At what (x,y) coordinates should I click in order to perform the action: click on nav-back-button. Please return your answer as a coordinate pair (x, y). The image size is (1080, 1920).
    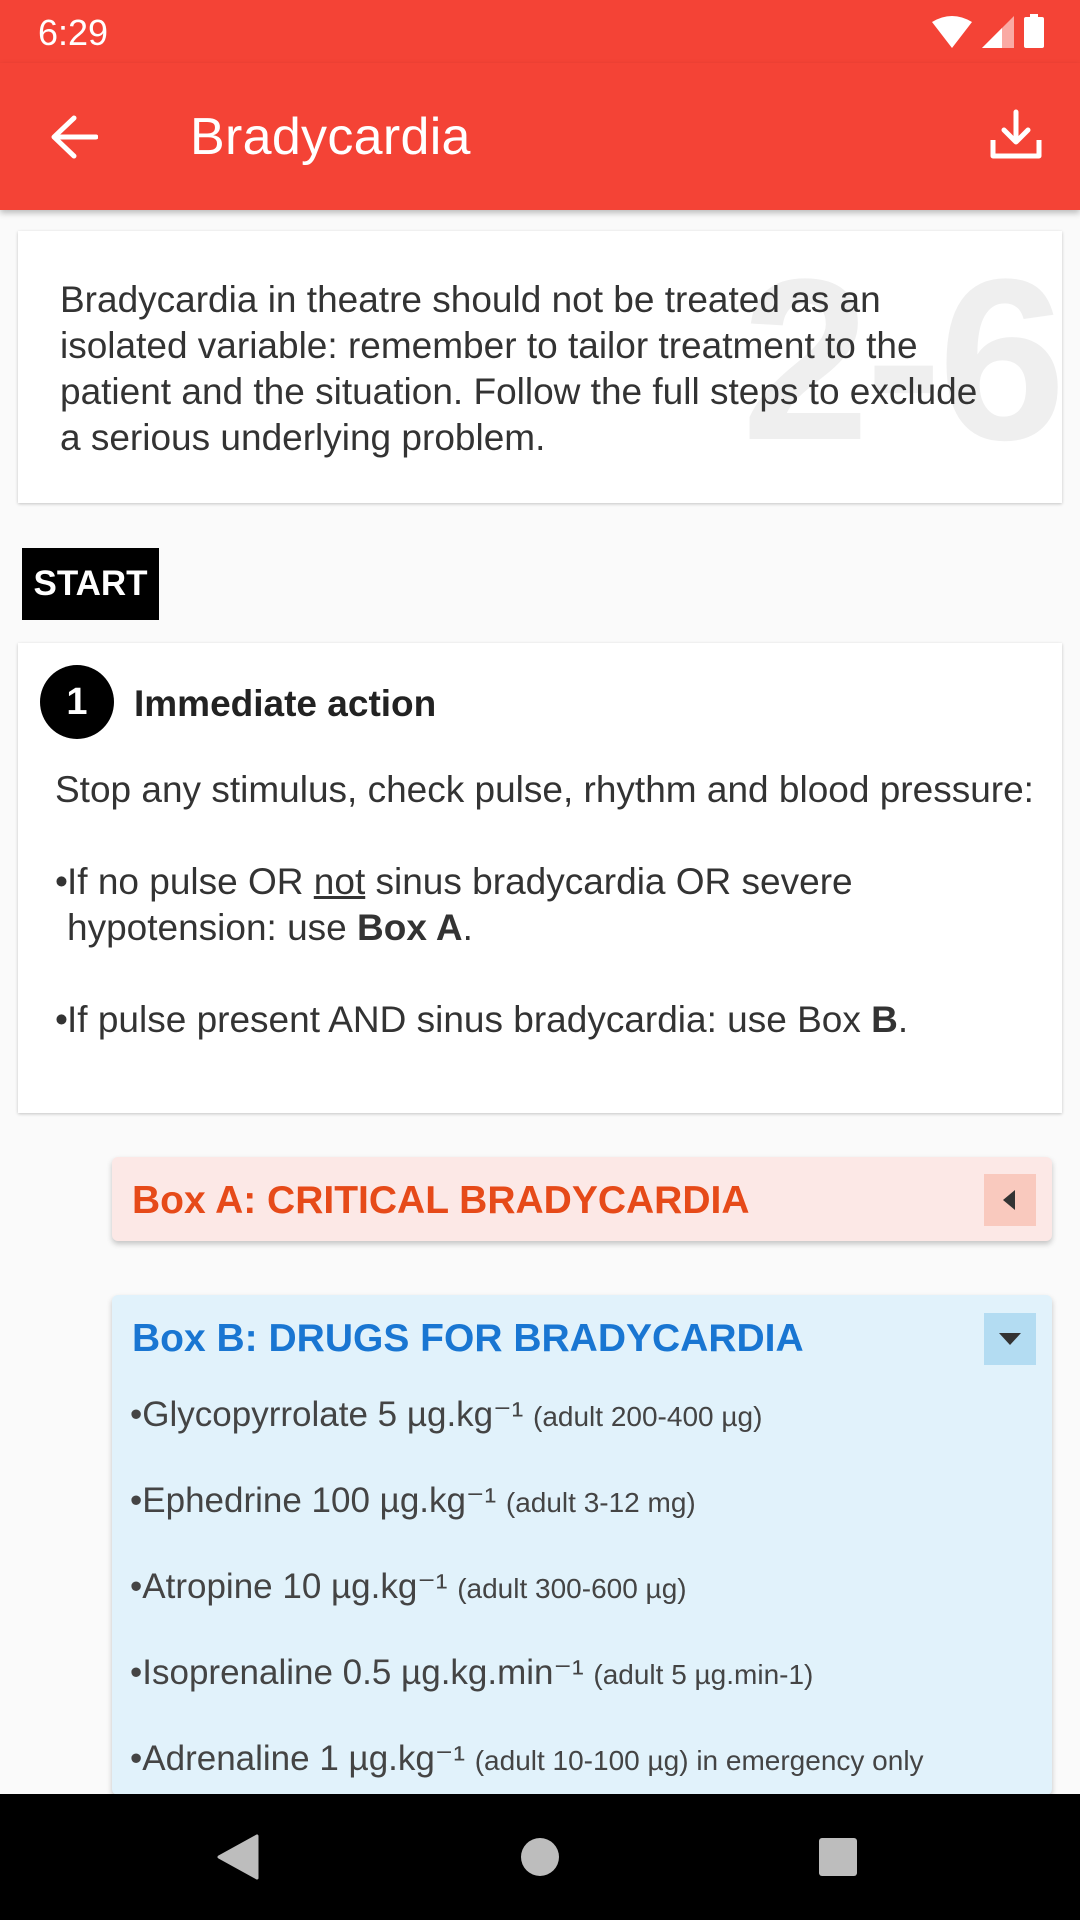
    Looking at the image, I should click on (238, 1857).